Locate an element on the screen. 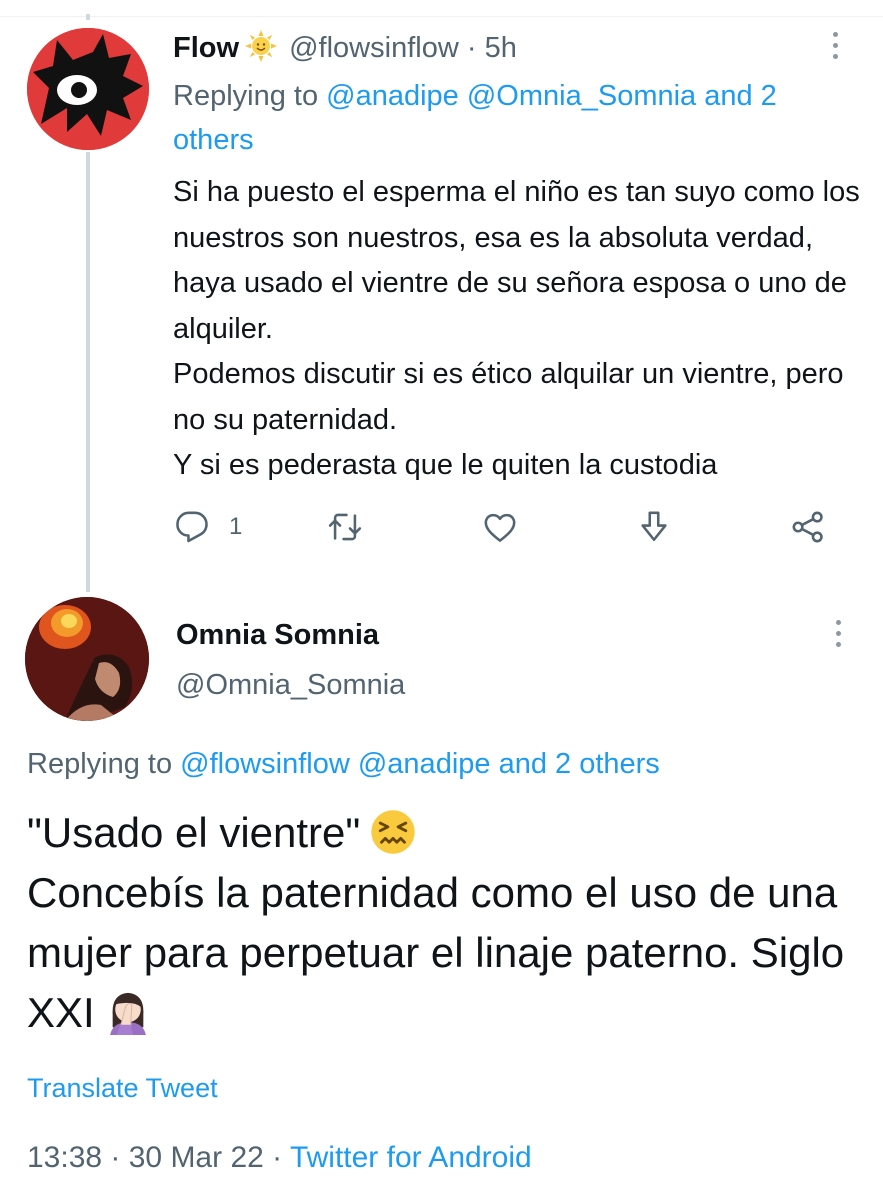  tweet-actions: 1 is located at coordinates (508, 527).